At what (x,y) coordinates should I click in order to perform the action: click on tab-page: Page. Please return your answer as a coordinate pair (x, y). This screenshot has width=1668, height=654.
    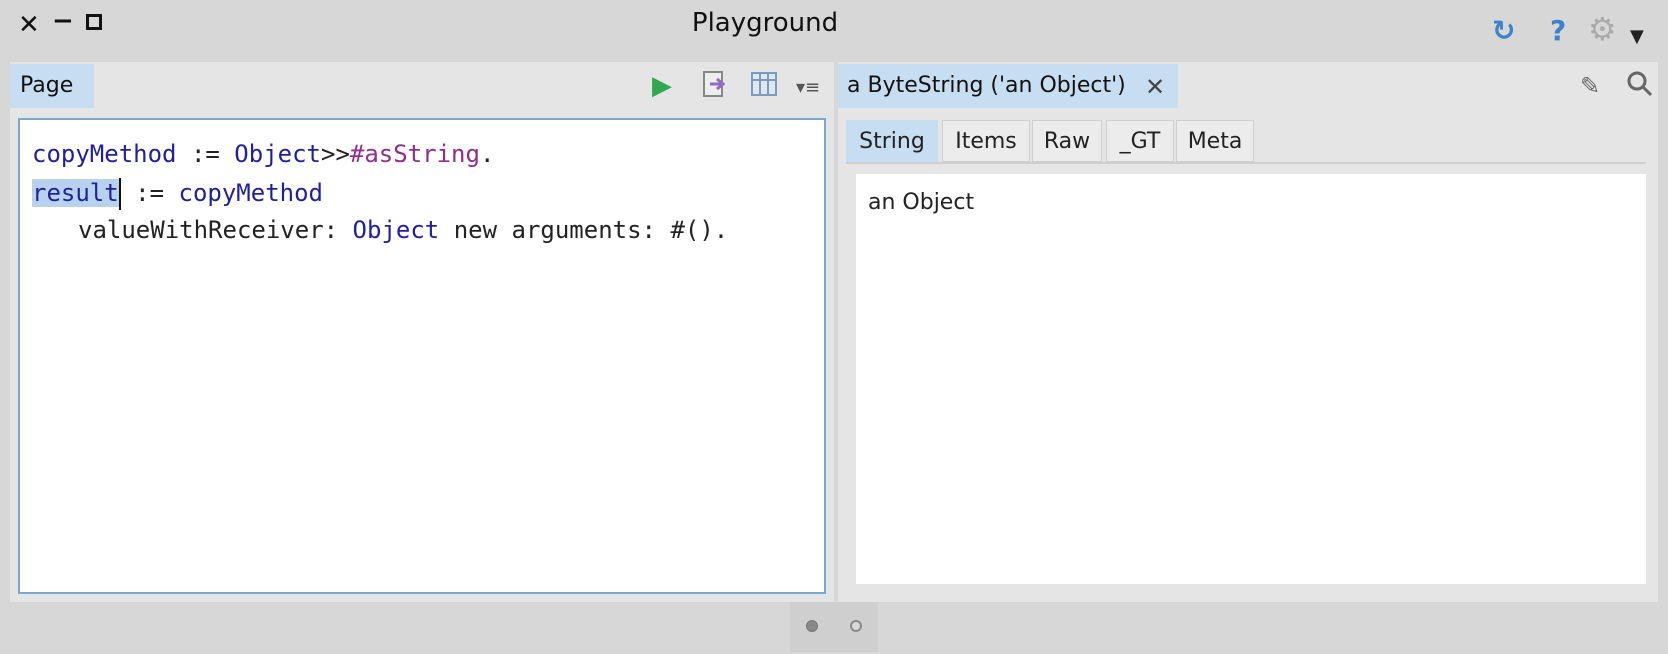
    Looking at the image, I should click on (52, 86).